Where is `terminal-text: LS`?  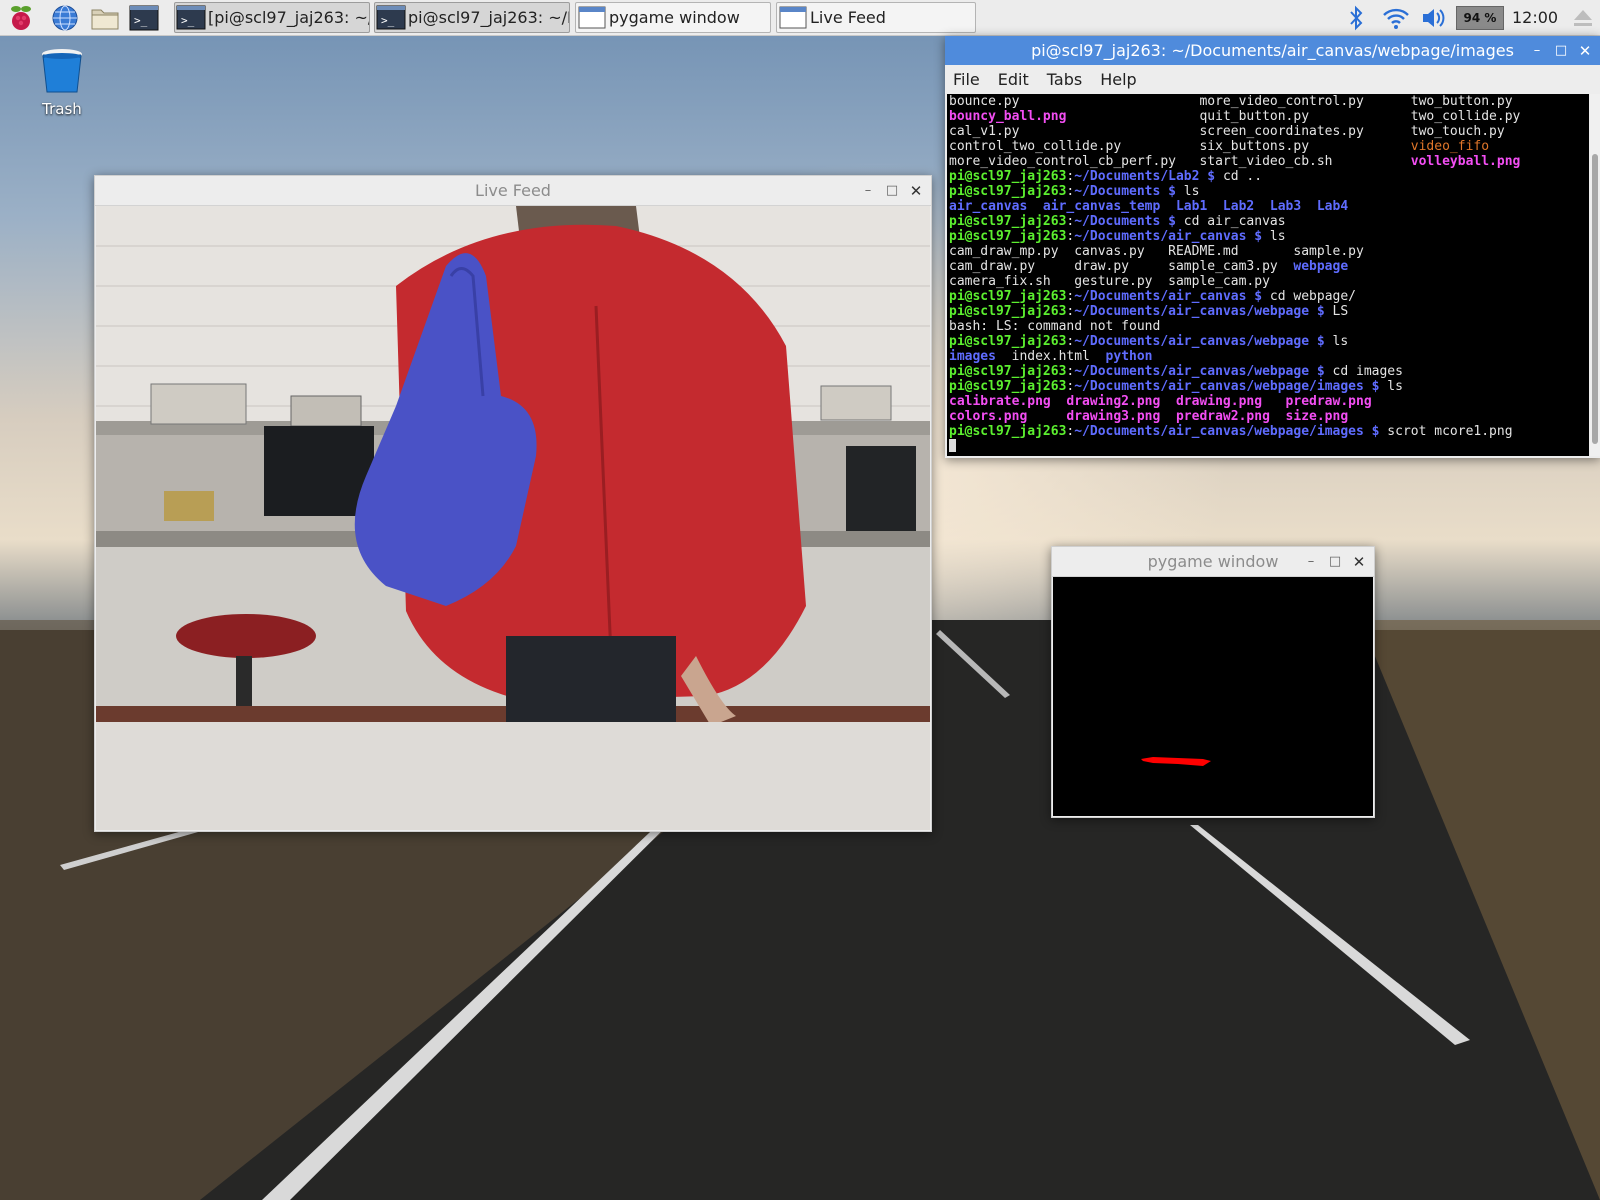
terminal-text: LS is located at coordinates (1336, 311).